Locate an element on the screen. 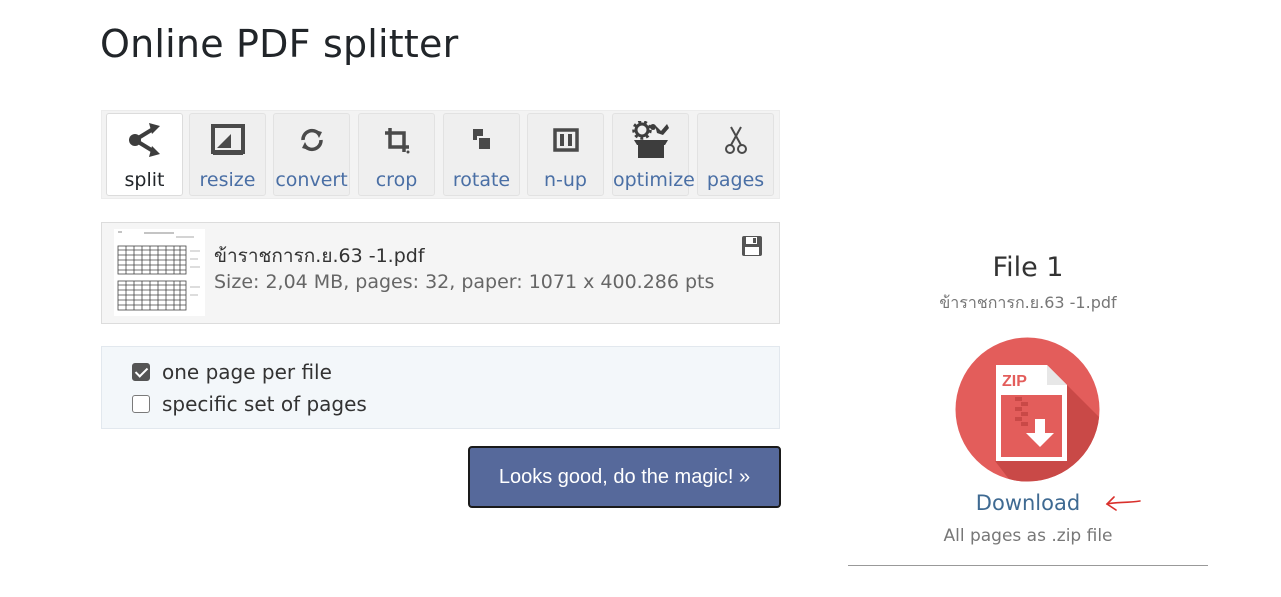  tool-crop: crop is located at coordinates (396, 154).